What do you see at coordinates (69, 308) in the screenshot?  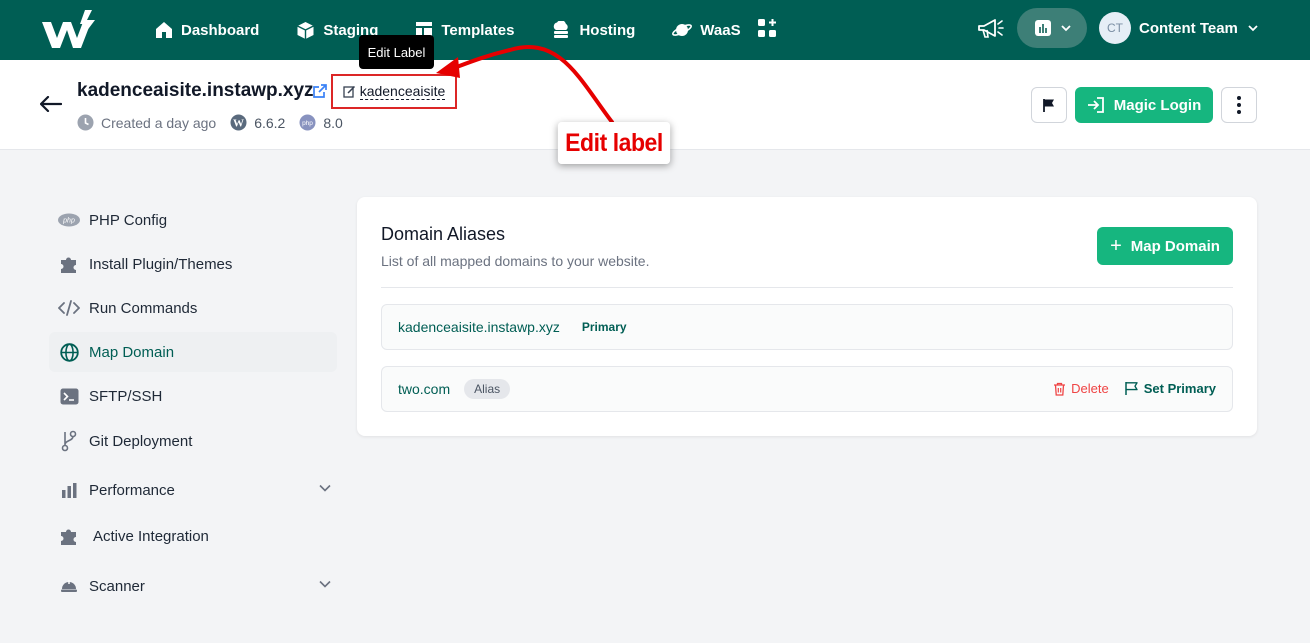 I see `code-icon` at bounding box center [69, 308].